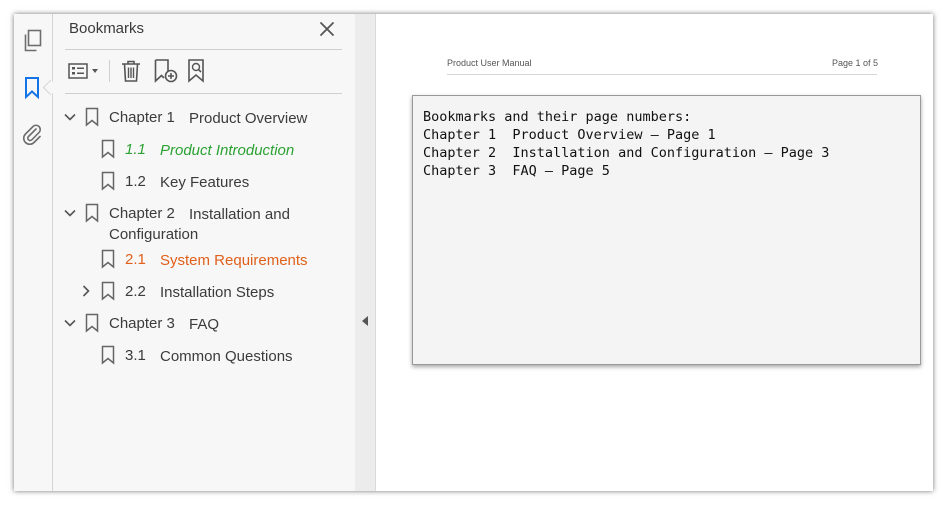 Image resolution: width=948 pixels, height=506 pixels. I want to click on close-icon, so click(327, 29).